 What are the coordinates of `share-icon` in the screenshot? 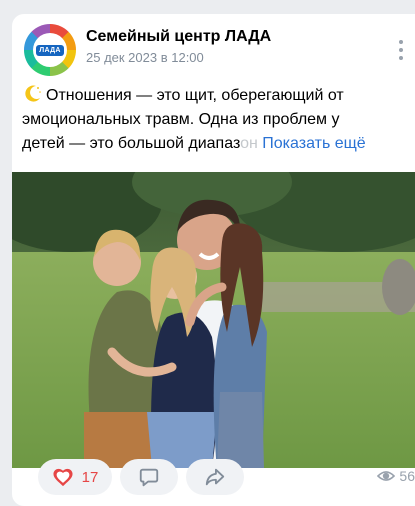 It's located at (215, 477).